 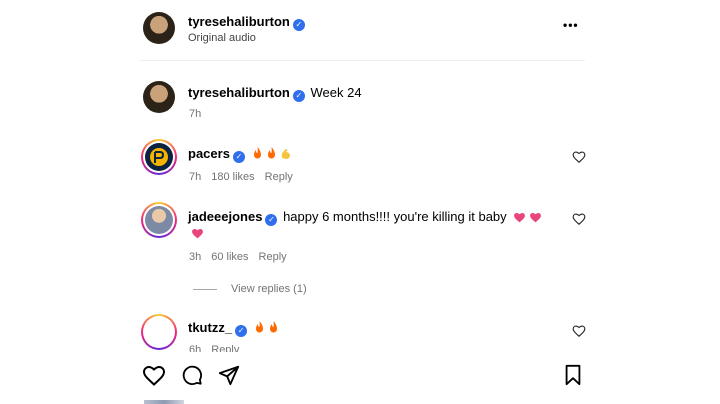 I want to click on flexed-bicep-emoji-icon, so click(x=285, y=154).